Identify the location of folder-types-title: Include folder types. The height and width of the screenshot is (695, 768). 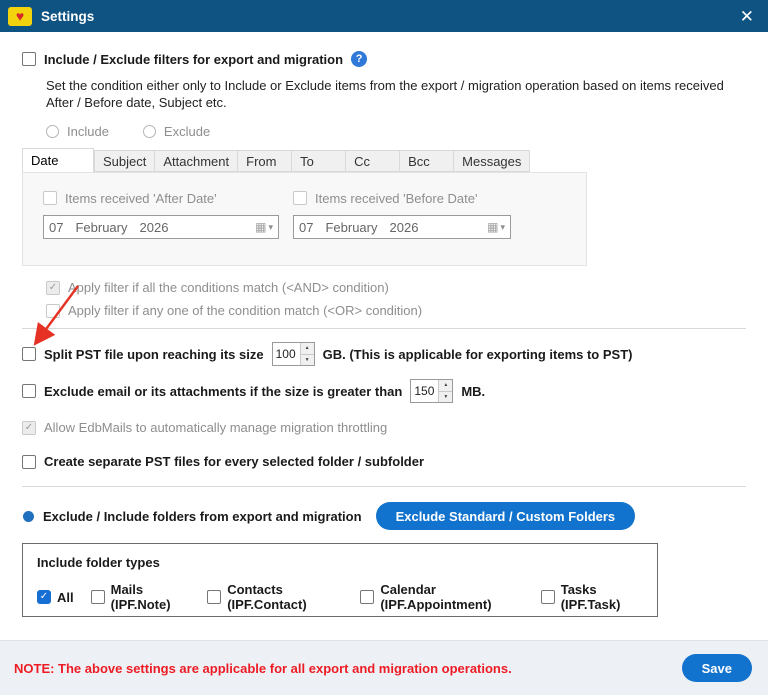
(98, 562).